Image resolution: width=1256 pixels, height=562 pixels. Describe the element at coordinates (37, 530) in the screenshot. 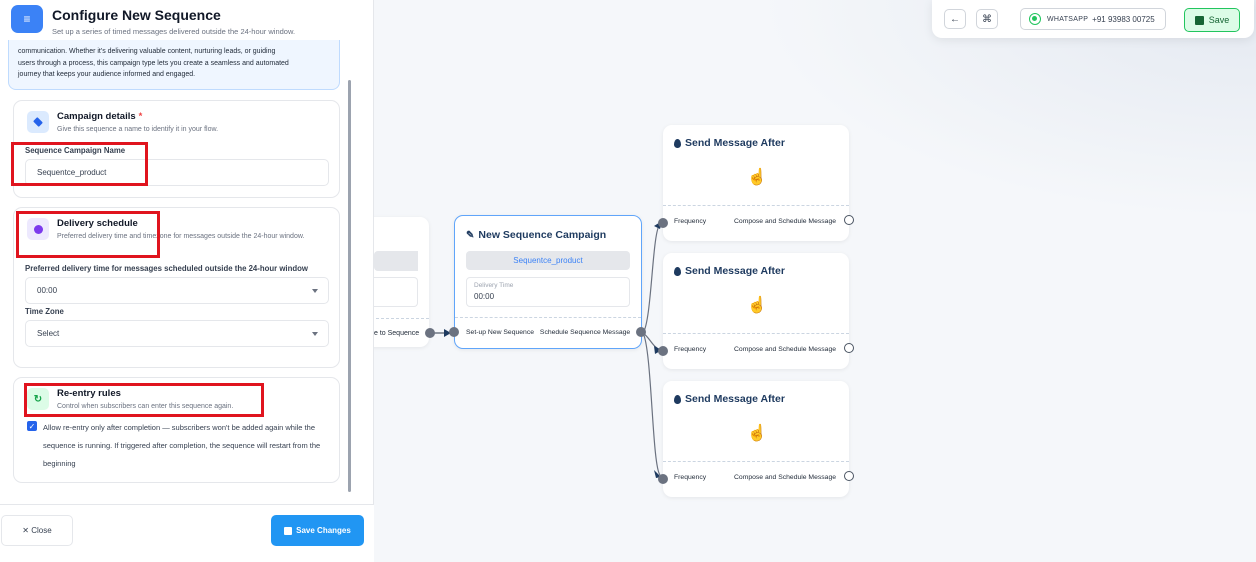

I see `close-button: ✕ Close` at that location.